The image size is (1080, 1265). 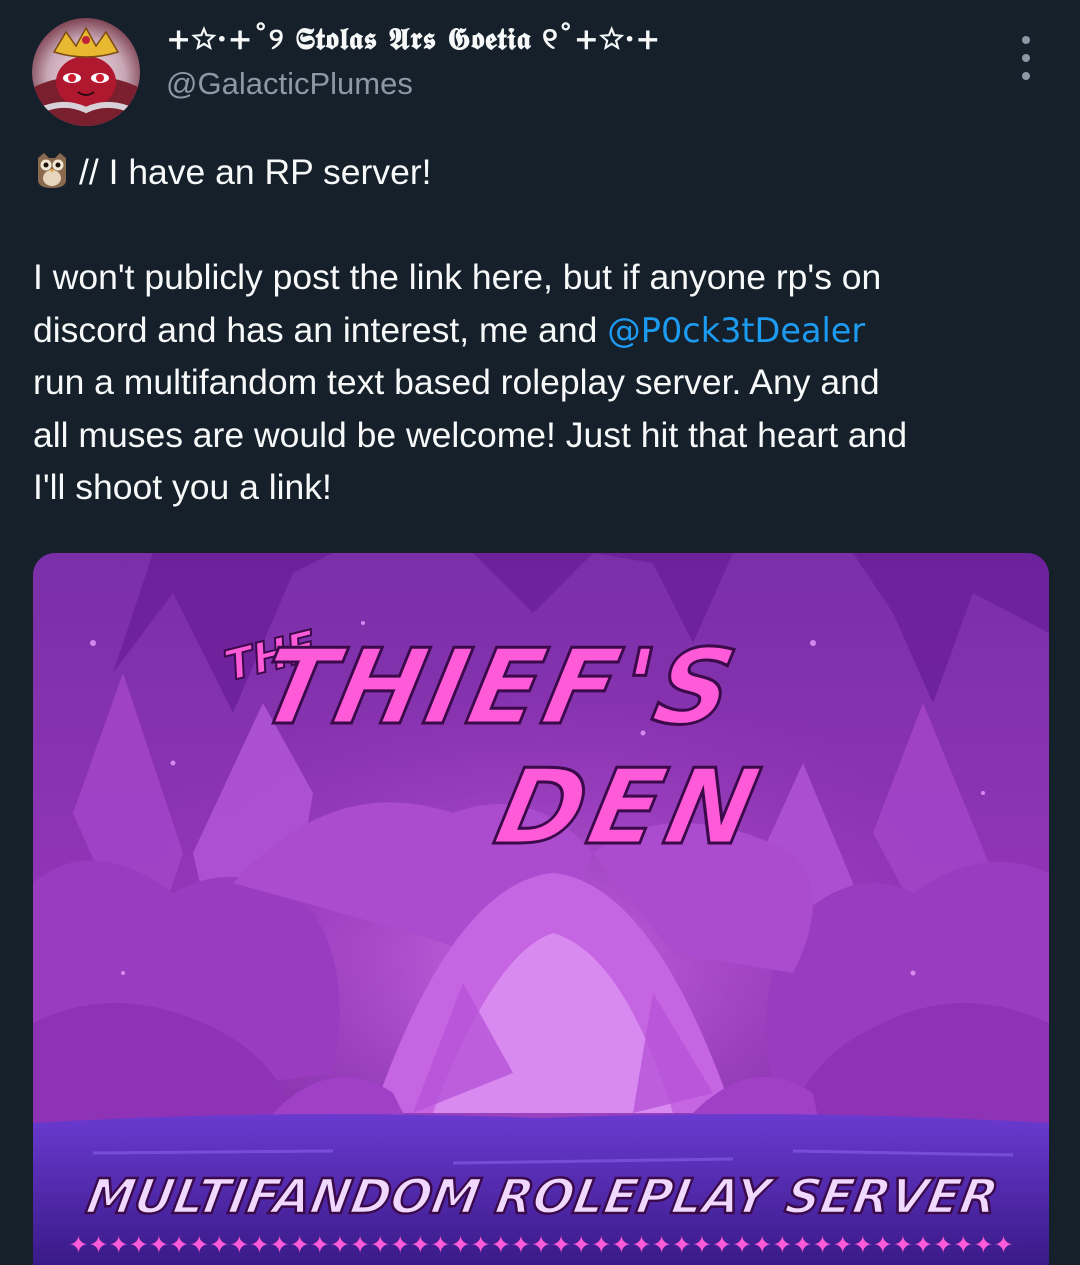 What do you see at coordinates (543, 172) in the screenshot?
I see `tweet-line: // I have an RP server!` at bounding box center [543, 172].